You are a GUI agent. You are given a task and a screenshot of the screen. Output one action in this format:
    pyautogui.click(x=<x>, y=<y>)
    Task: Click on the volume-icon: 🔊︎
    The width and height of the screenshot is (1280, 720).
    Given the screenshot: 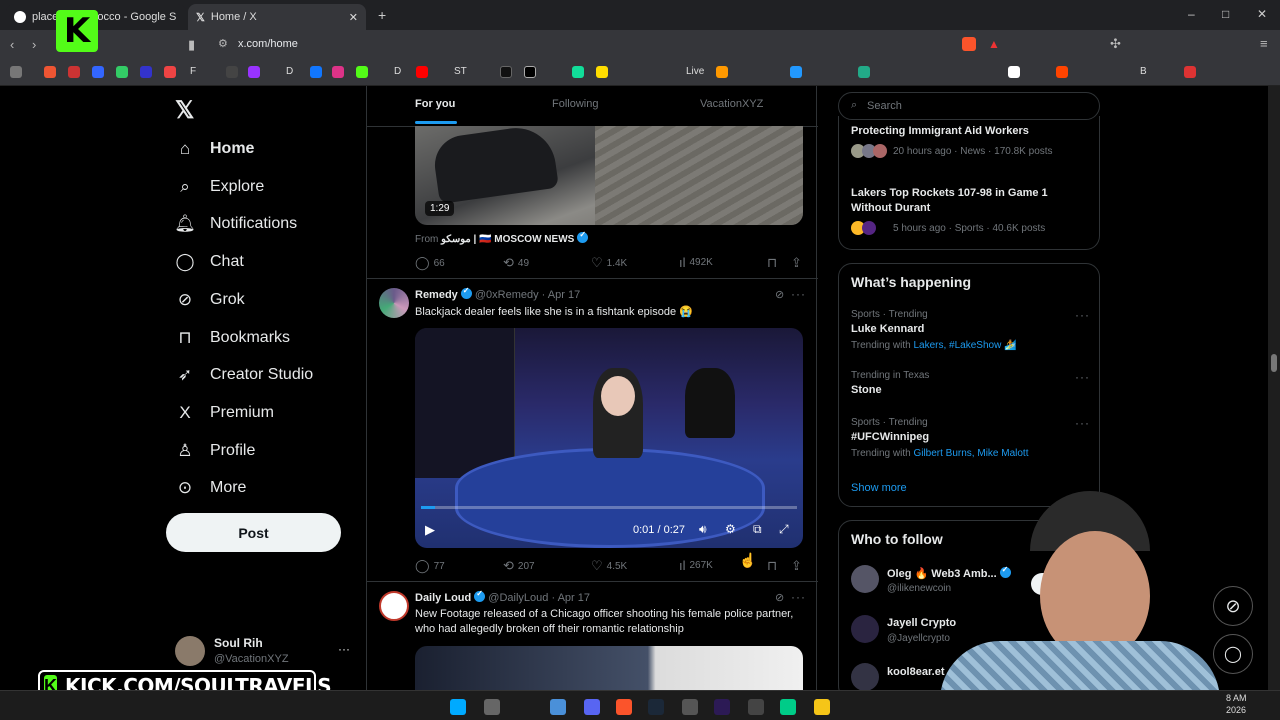 What is the action you would take?
    pyautogui.click(x=703, y=529)
    